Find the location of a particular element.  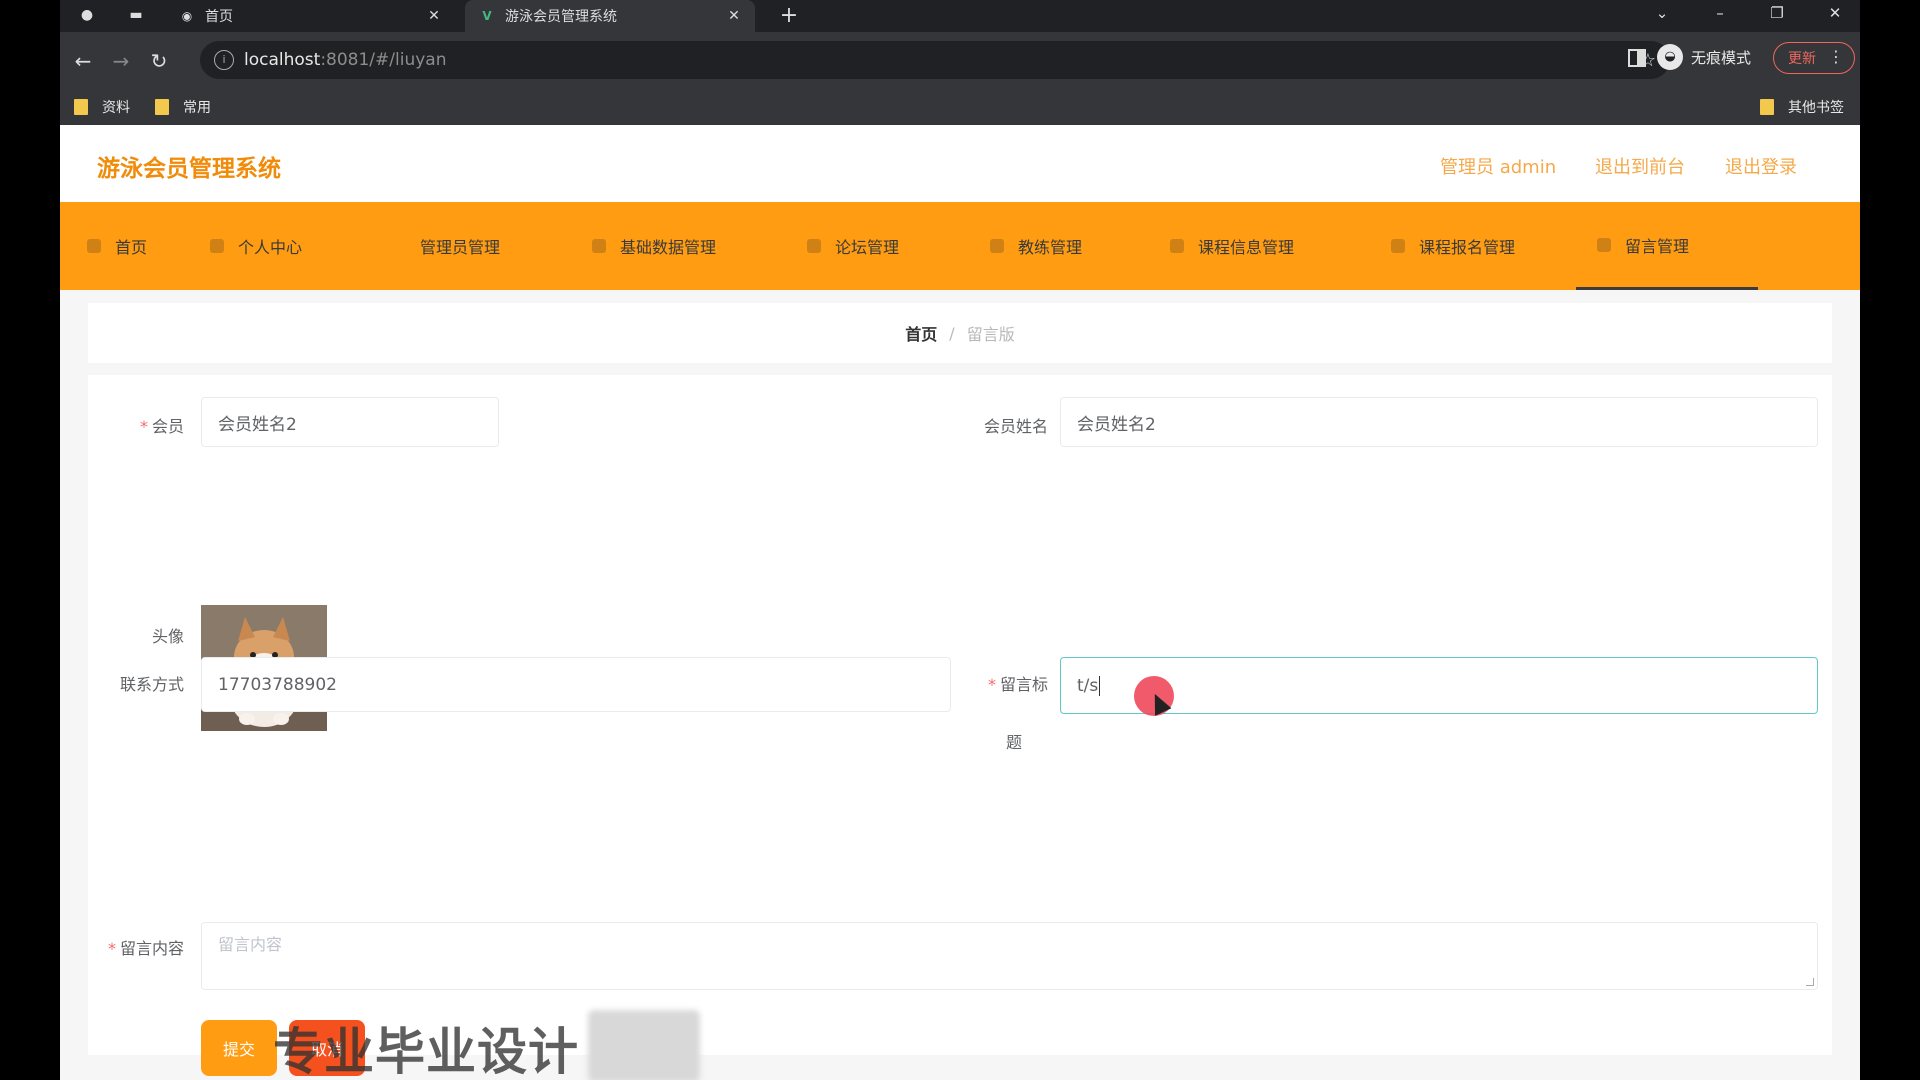

phone-value: 17703788902 is located at coordinates (277, 684).